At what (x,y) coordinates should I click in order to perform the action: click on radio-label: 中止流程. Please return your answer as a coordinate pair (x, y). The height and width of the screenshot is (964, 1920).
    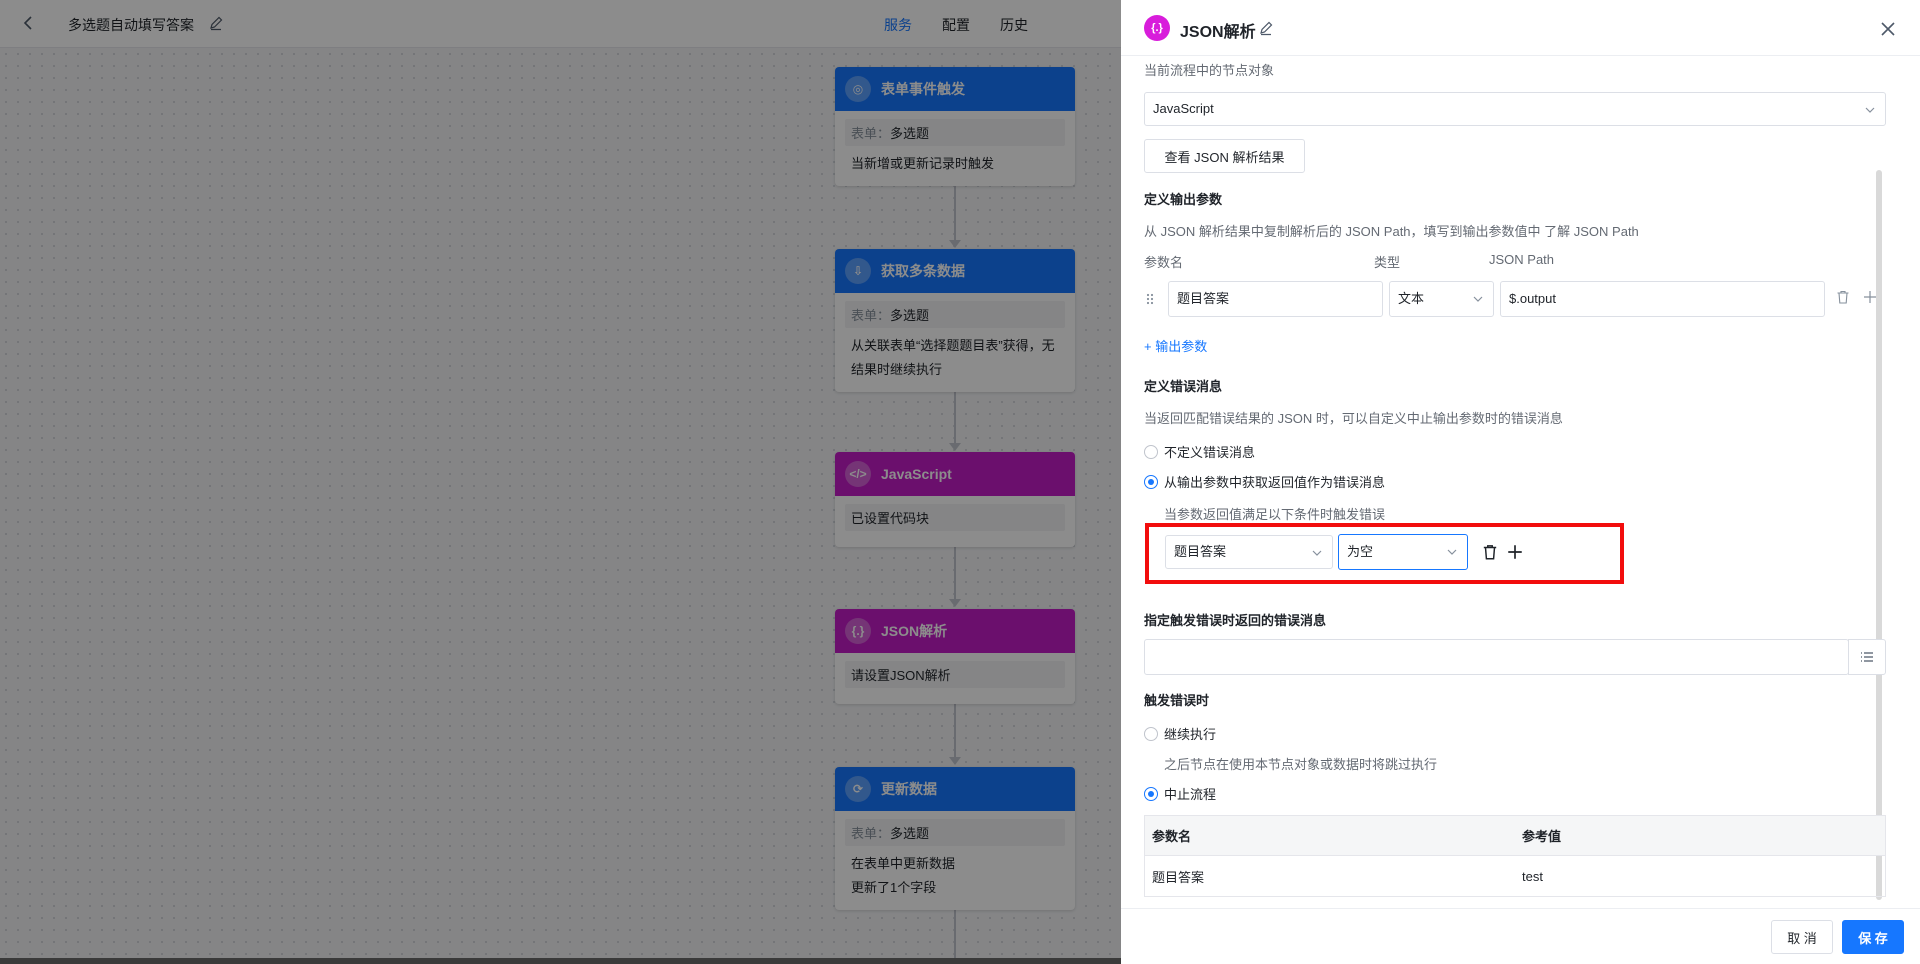
    Looking at the image, I should click on (1190, 794).